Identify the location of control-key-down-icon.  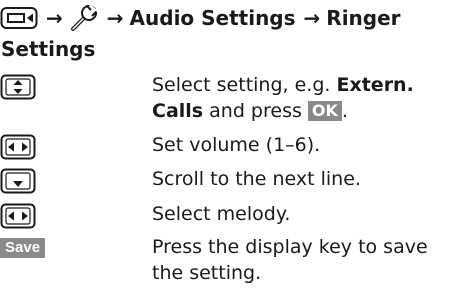
(18, 183).